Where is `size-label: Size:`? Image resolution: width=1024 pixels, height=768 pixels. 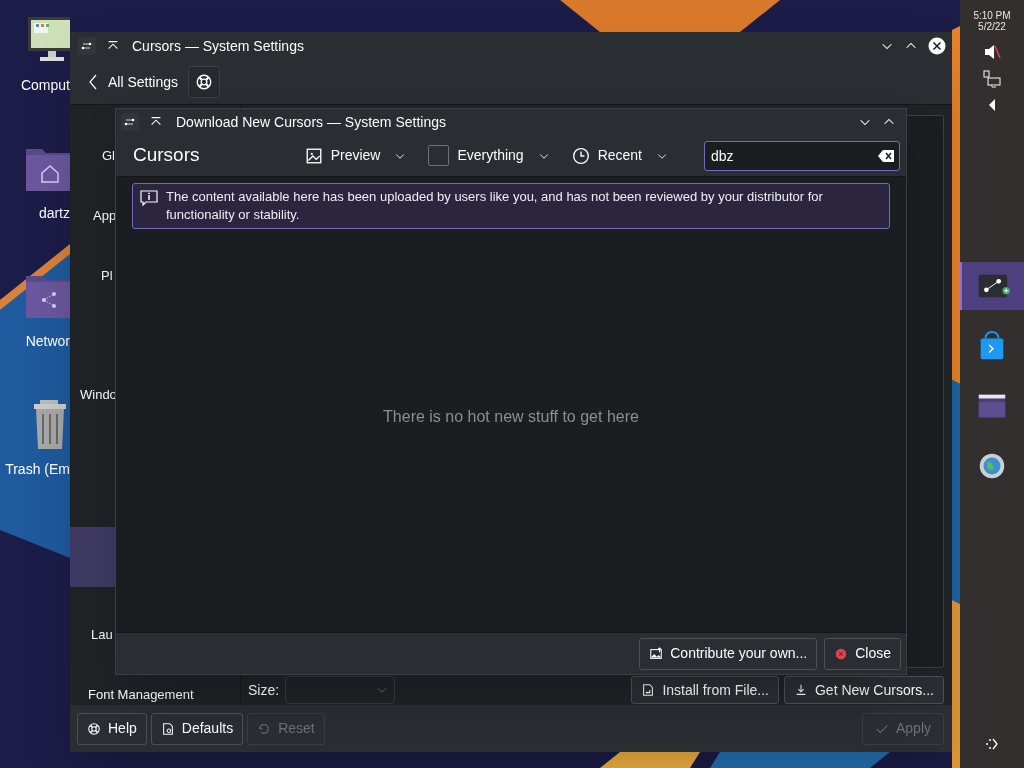 size-label: Size: is located at coordinates (264, 690).